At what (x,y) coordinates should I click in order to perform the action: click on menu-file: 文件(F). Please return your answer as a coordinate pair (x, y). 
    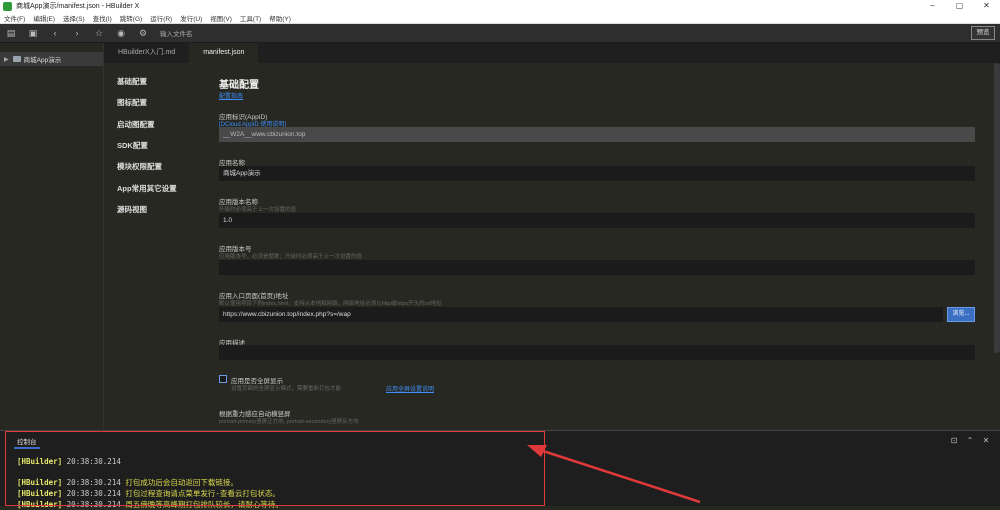
    Looking at the image, I should click on (14, 18).